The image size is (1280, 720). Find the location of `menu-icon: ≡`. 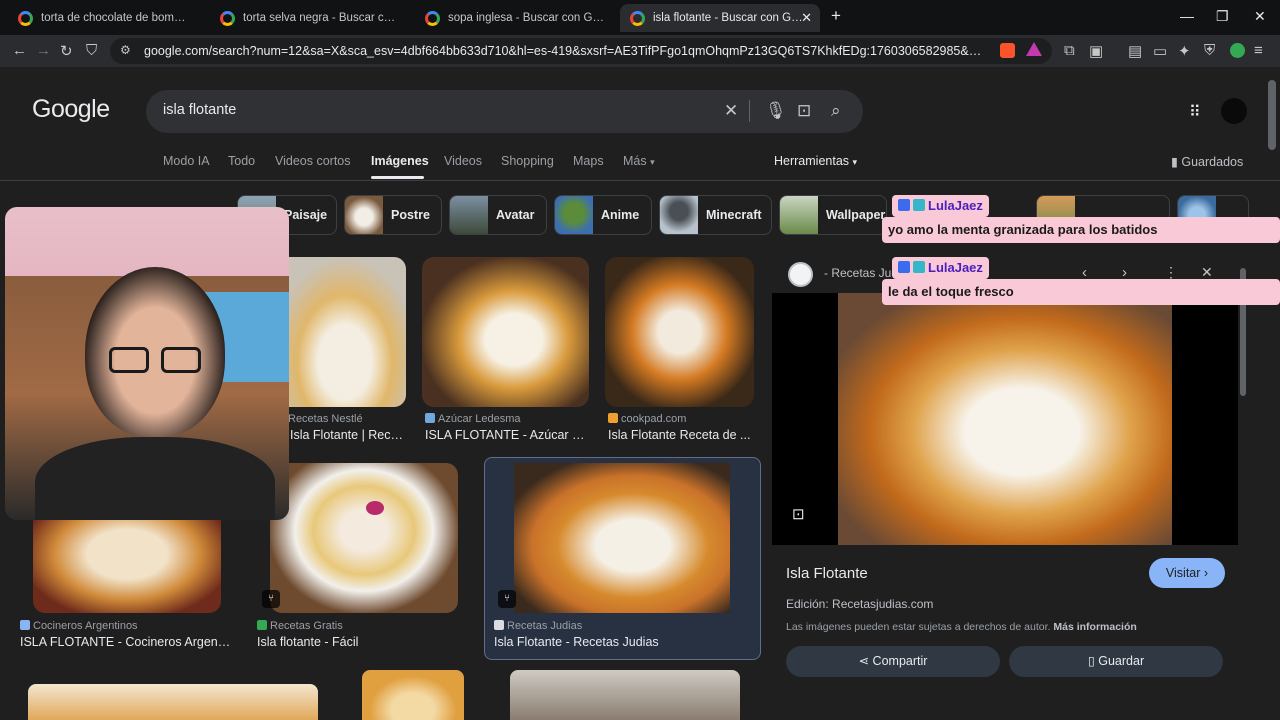

menu-icon: ≡ is located at coordinates (1258, 50).